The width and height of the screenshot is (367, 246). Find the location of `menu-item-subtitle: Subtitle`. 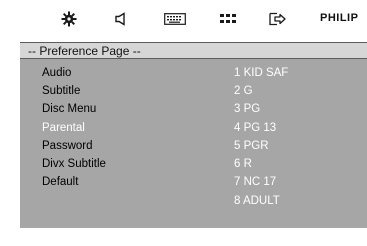

menu-item-subtitle: Subtitle is located at coordinates (61, 91).